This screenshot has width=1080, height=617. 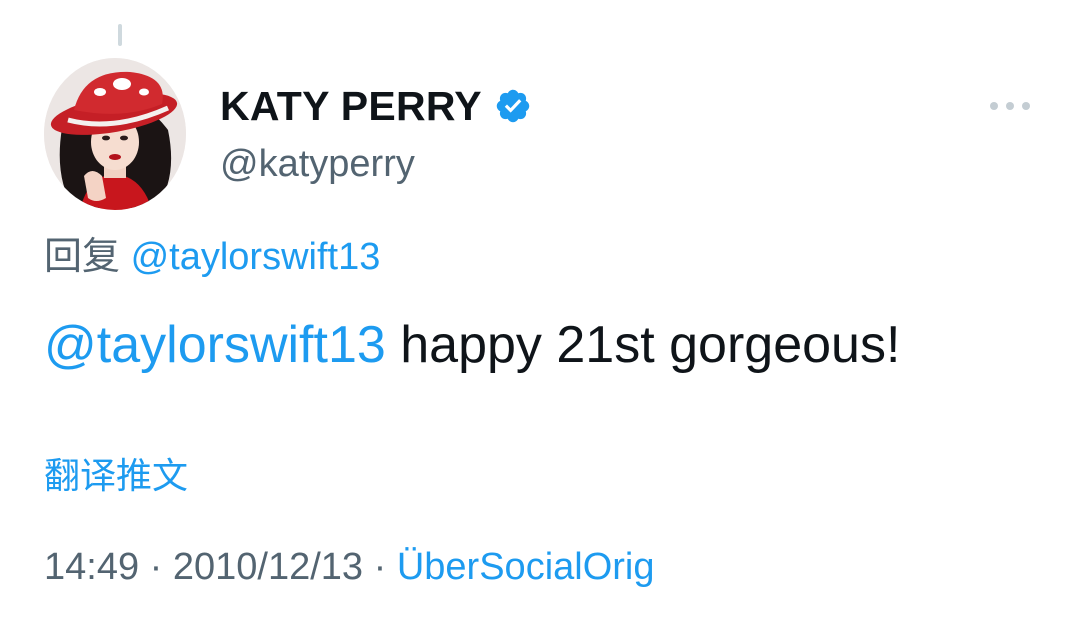 What do you see at coordinates (91, 567) in the screenshot?
I see `tweet-time: 14:49` at bounding box center [91, 567].